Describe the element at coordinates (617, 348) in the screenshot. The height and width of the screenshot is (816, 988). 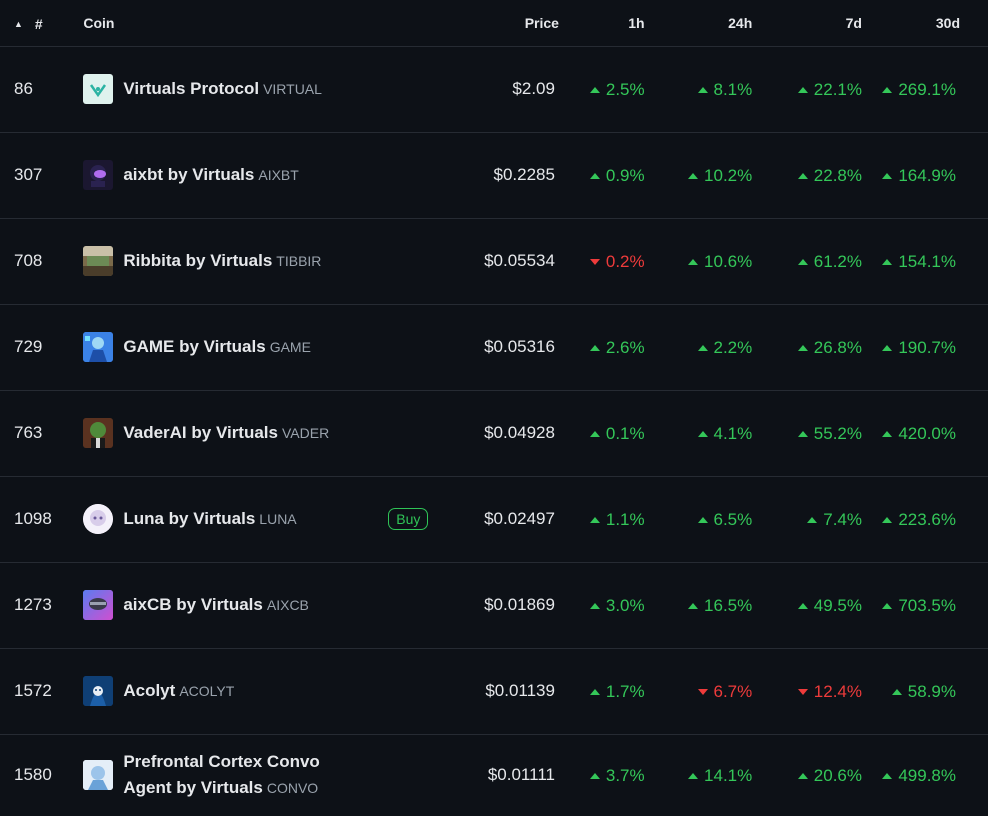
I see `change-1h: 2.6%` at that location.